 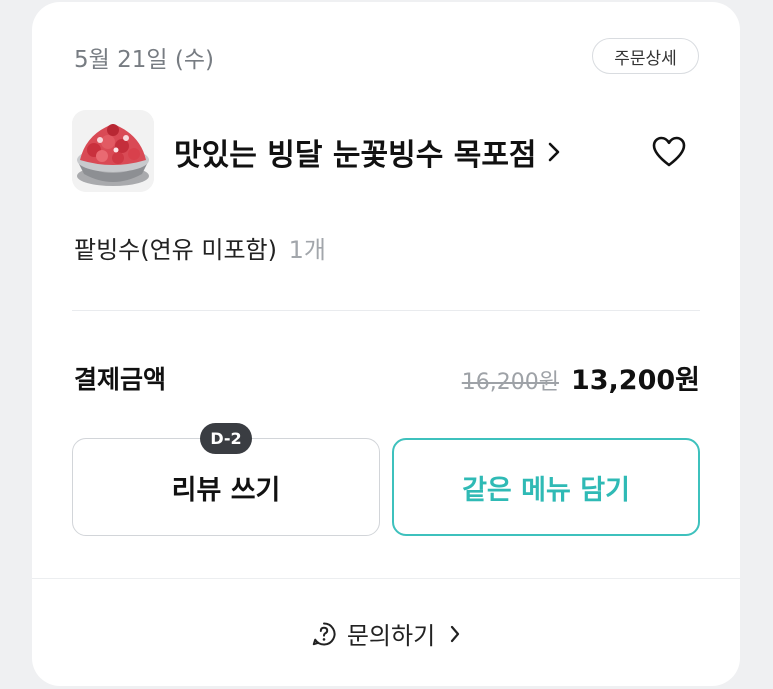 What do you see at coordinates (226, 438) in the screenshot?
I see `review-deadline-badge: D-2` at bounding box center [226, 438].